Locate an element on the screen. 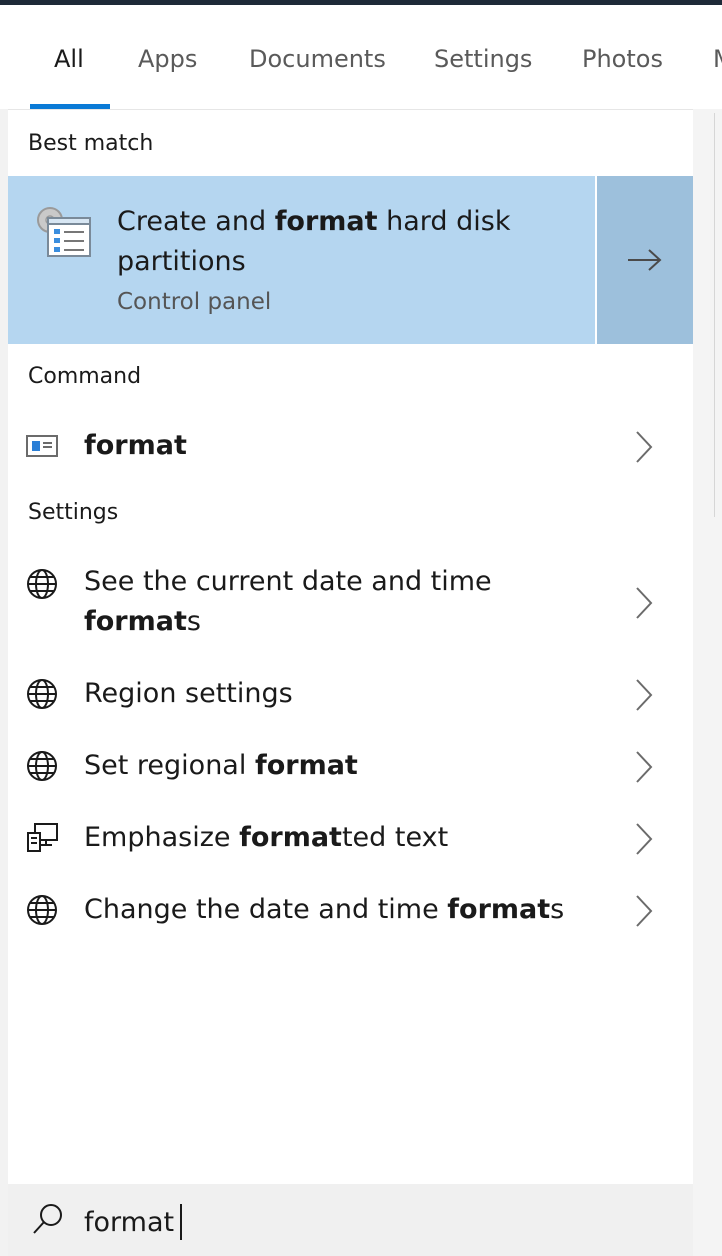 The height and width of the screenshot is (1256, 722). search-box is located at coordinates (350, 1220).